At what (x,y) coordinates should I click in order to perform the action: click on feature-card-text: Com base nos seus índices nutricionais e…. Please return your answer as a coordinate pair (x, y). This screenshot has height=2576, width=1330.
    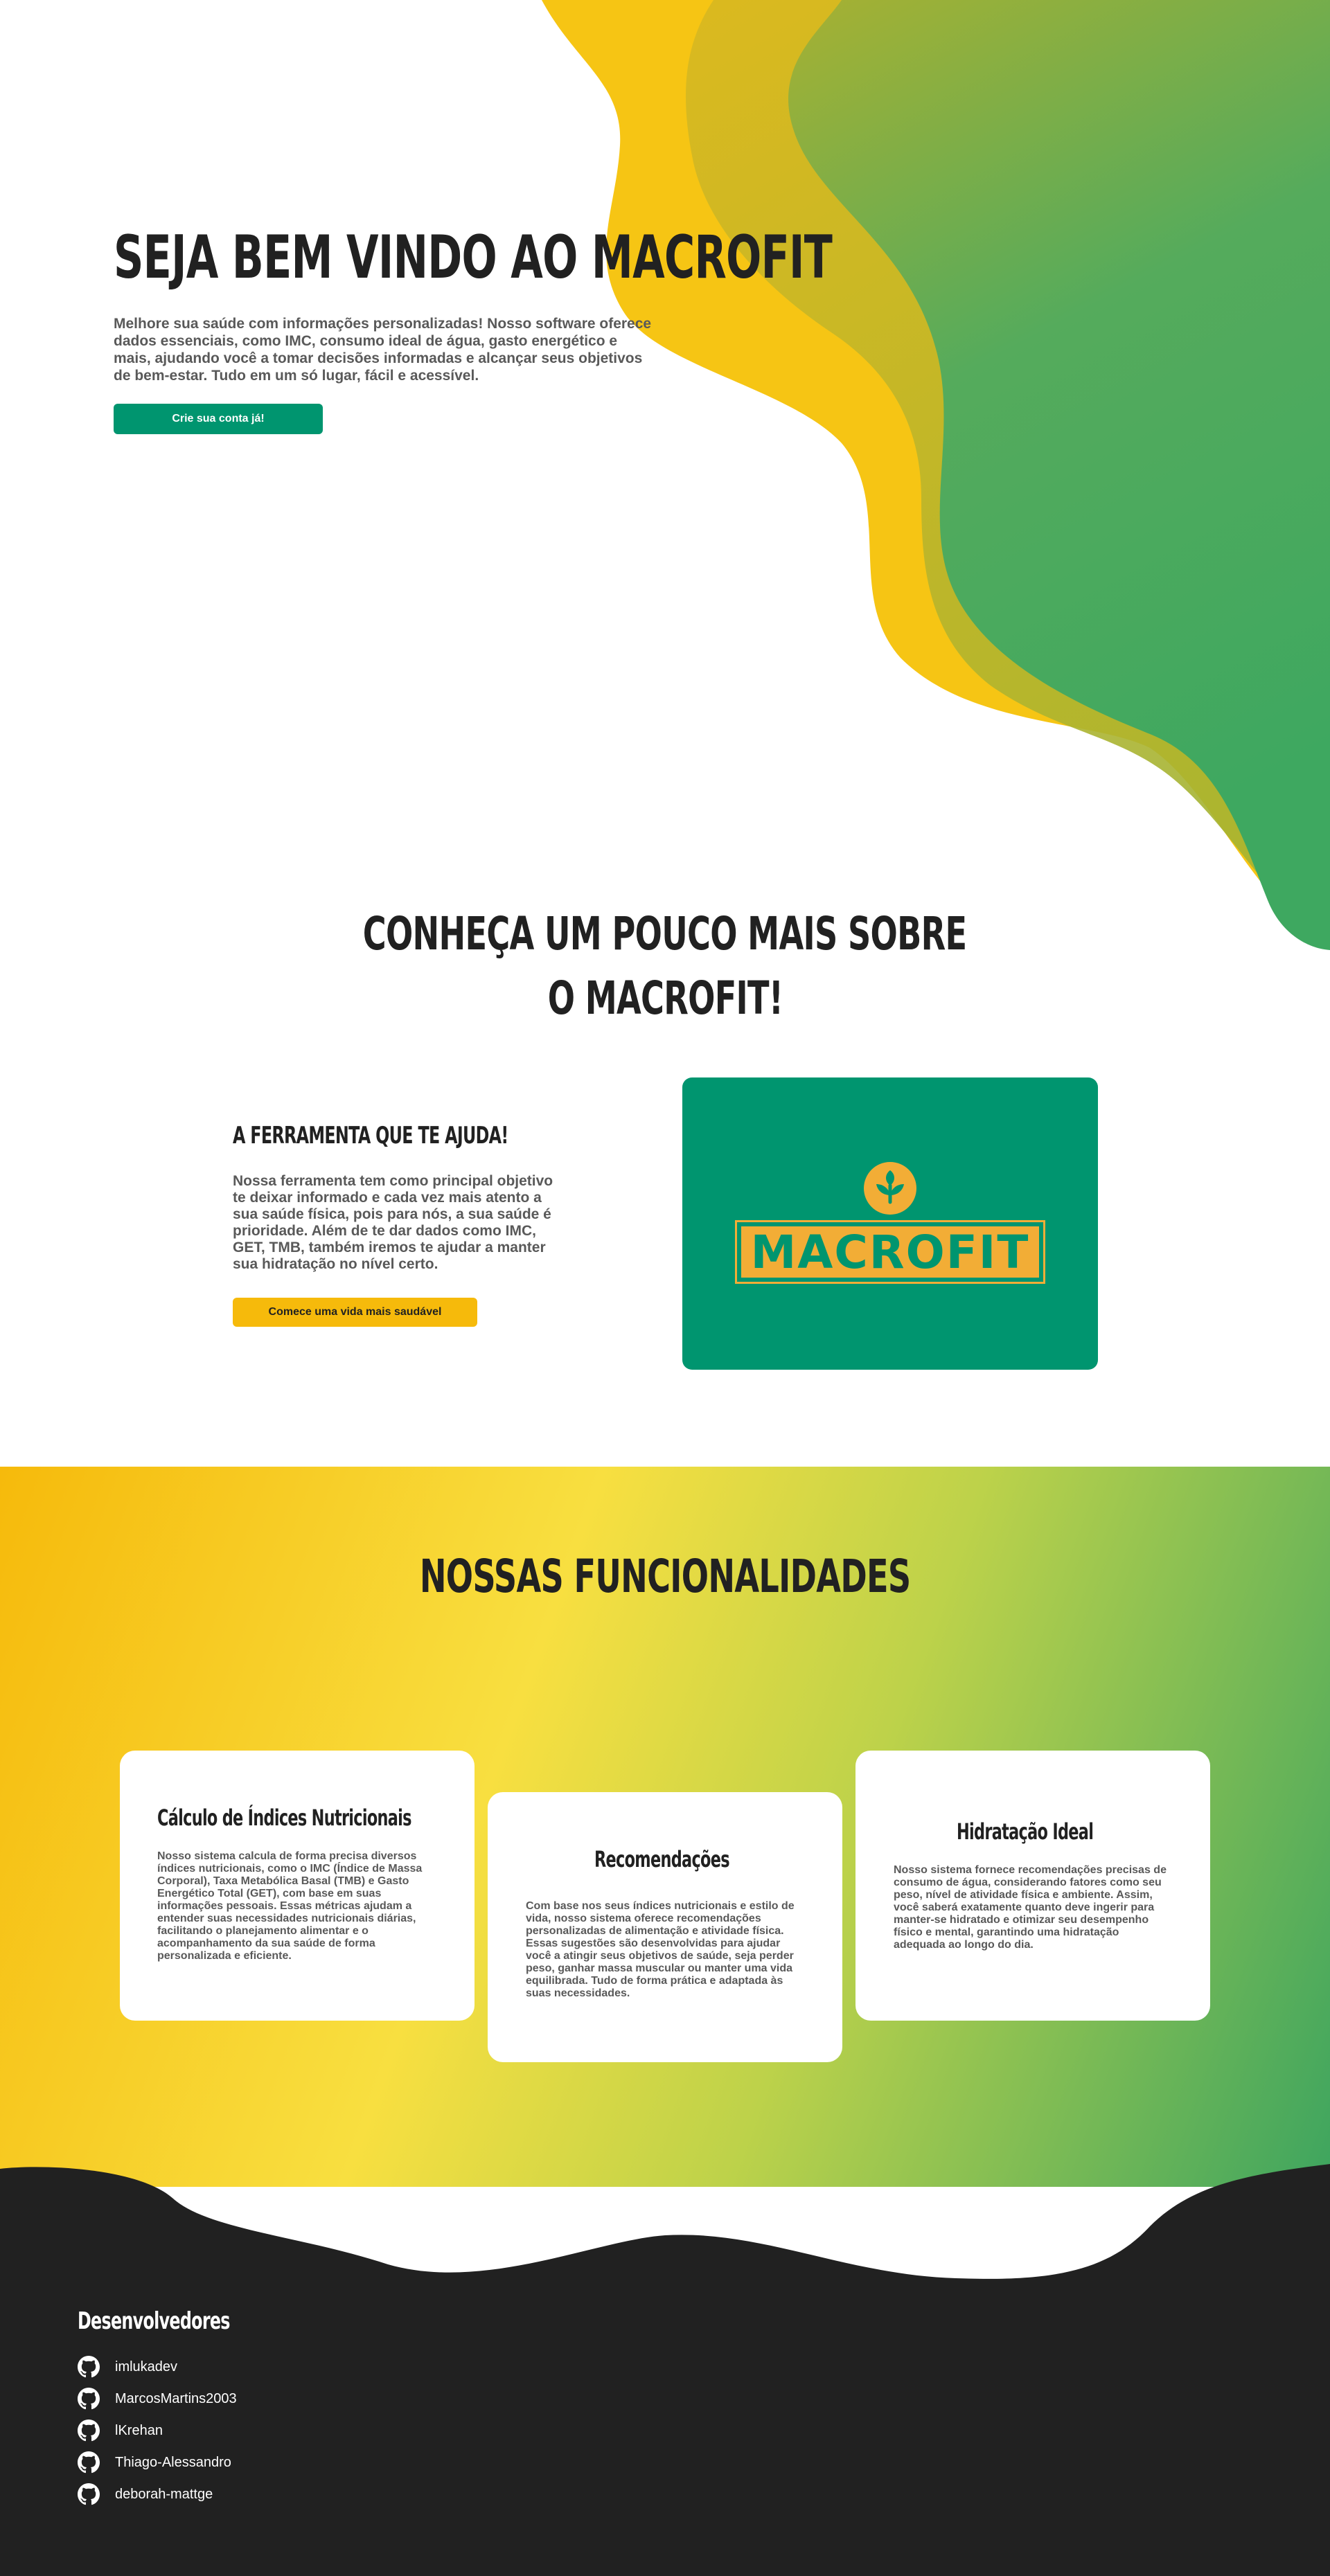
    Looking at the image, I should click on (660, 1950).